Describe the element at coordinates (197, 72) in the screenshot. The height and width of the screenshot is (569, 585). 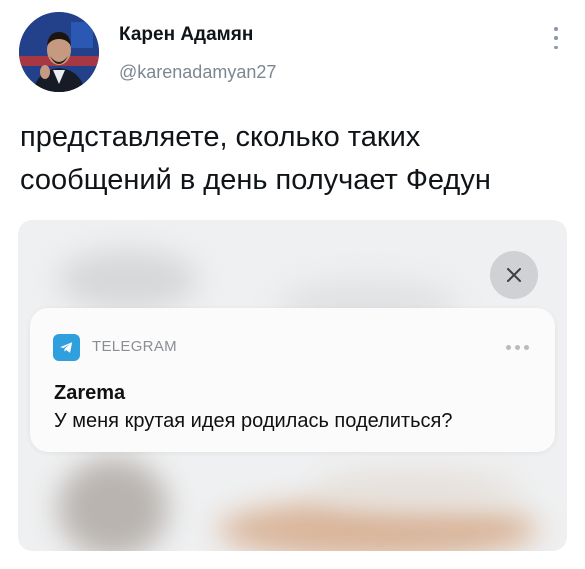
I see `author-handle: @karenadamyan27` at that location.